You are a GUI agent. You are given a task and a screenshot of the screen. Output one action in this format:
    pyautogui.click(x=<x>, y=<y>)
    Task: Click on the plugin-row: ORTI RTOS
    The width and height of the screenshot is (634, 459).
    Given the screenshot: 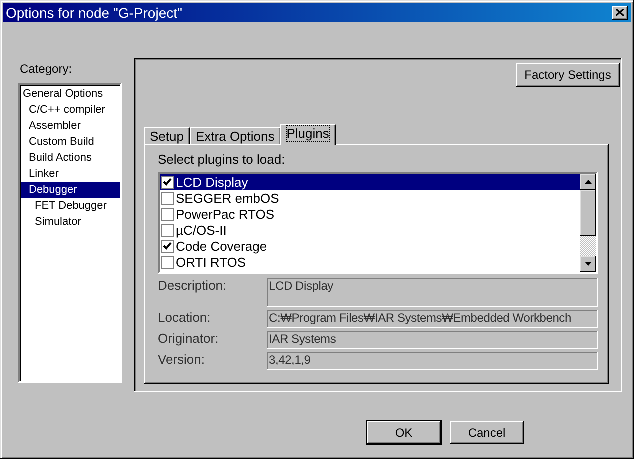 What is the action you would take?
    pyautogui.click(x=370, y=262)
    